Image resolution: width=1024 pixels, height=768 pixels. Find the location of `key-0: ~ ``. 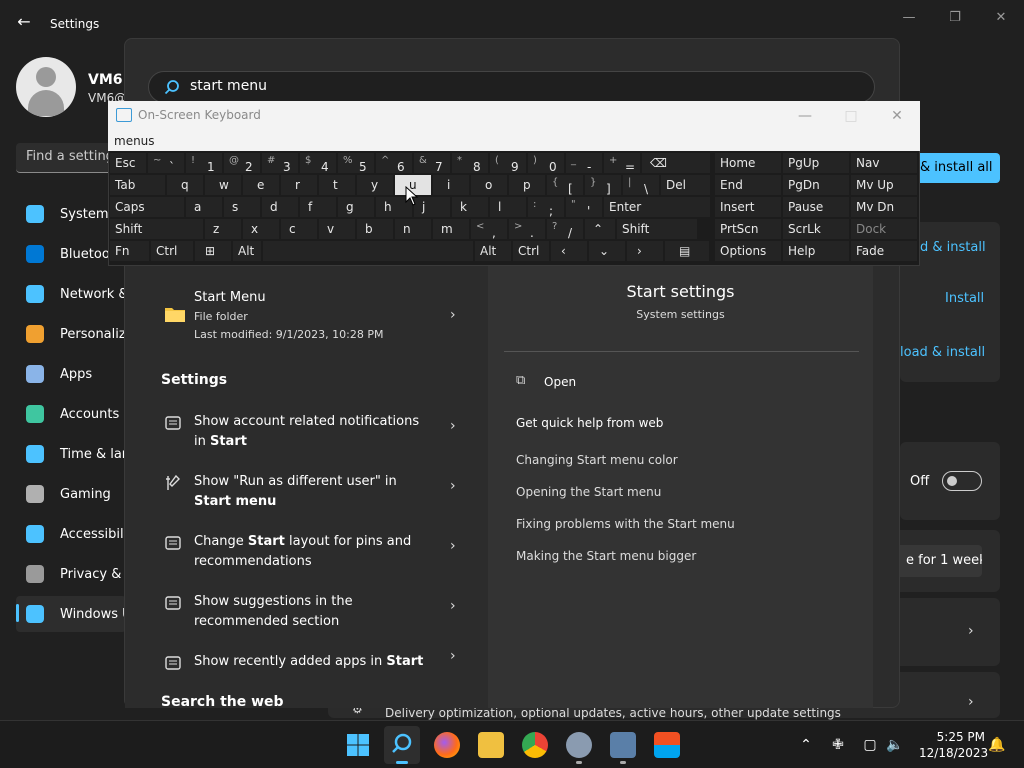

key-0: ~ ` is located at coordinates (166, 163).